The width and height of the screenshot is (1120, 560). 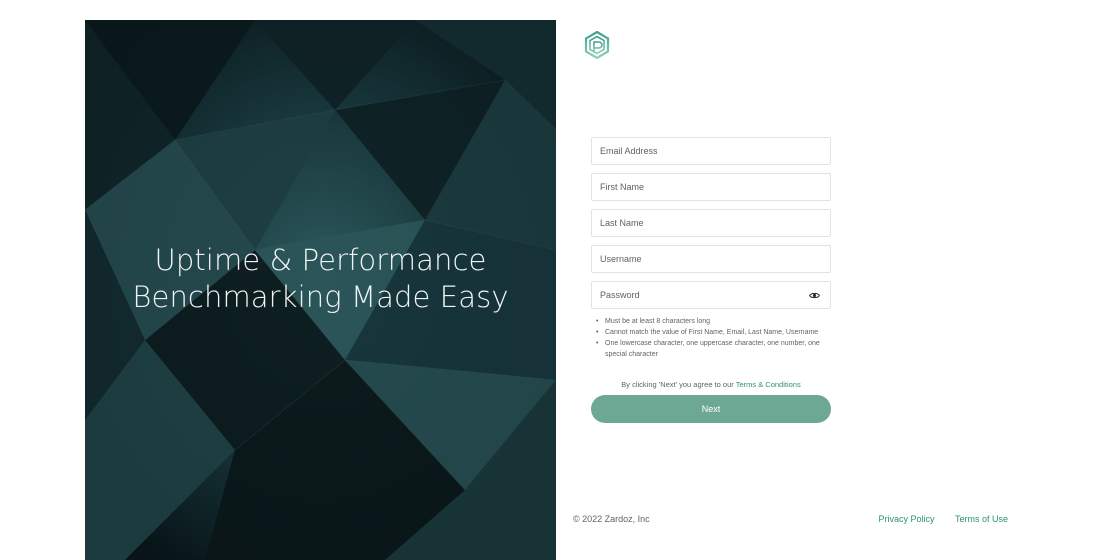 I want to click on hexagon-logo-icon, so click(x=597, y=45).